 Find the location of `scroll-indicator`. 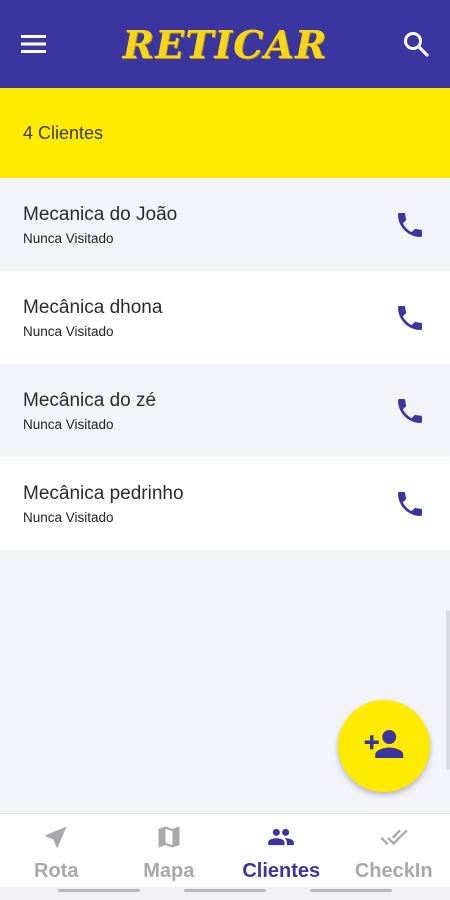

scroll-indicator is located at coordinates (448, 690).